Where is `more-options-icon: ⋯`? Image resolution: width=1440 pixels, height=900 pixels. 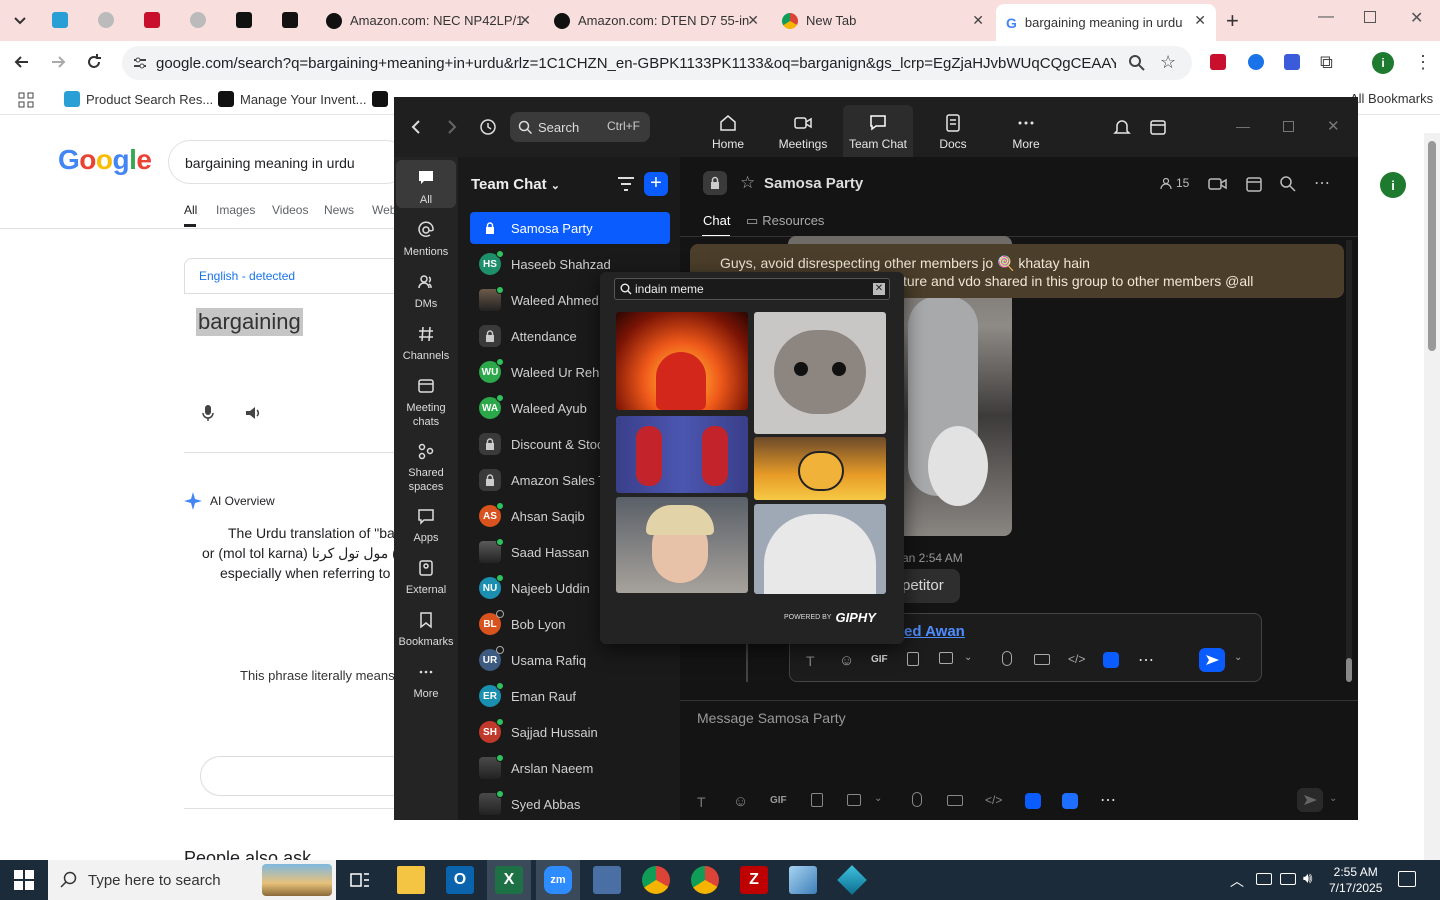
more-options-icon: ⋯ is located at coordinates (1322, 183).